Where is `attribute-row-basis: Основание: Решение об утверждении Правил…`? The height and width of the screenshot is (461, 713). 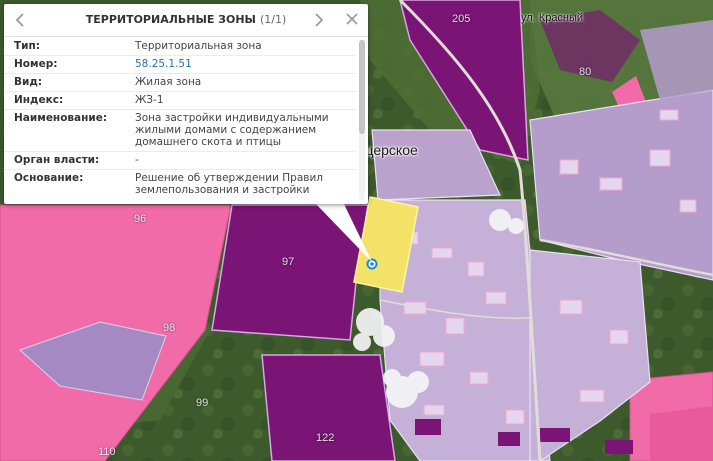 attribute-row-basis: Основание: Решение об утверждении Правил… is located at coordinates (180, 184).